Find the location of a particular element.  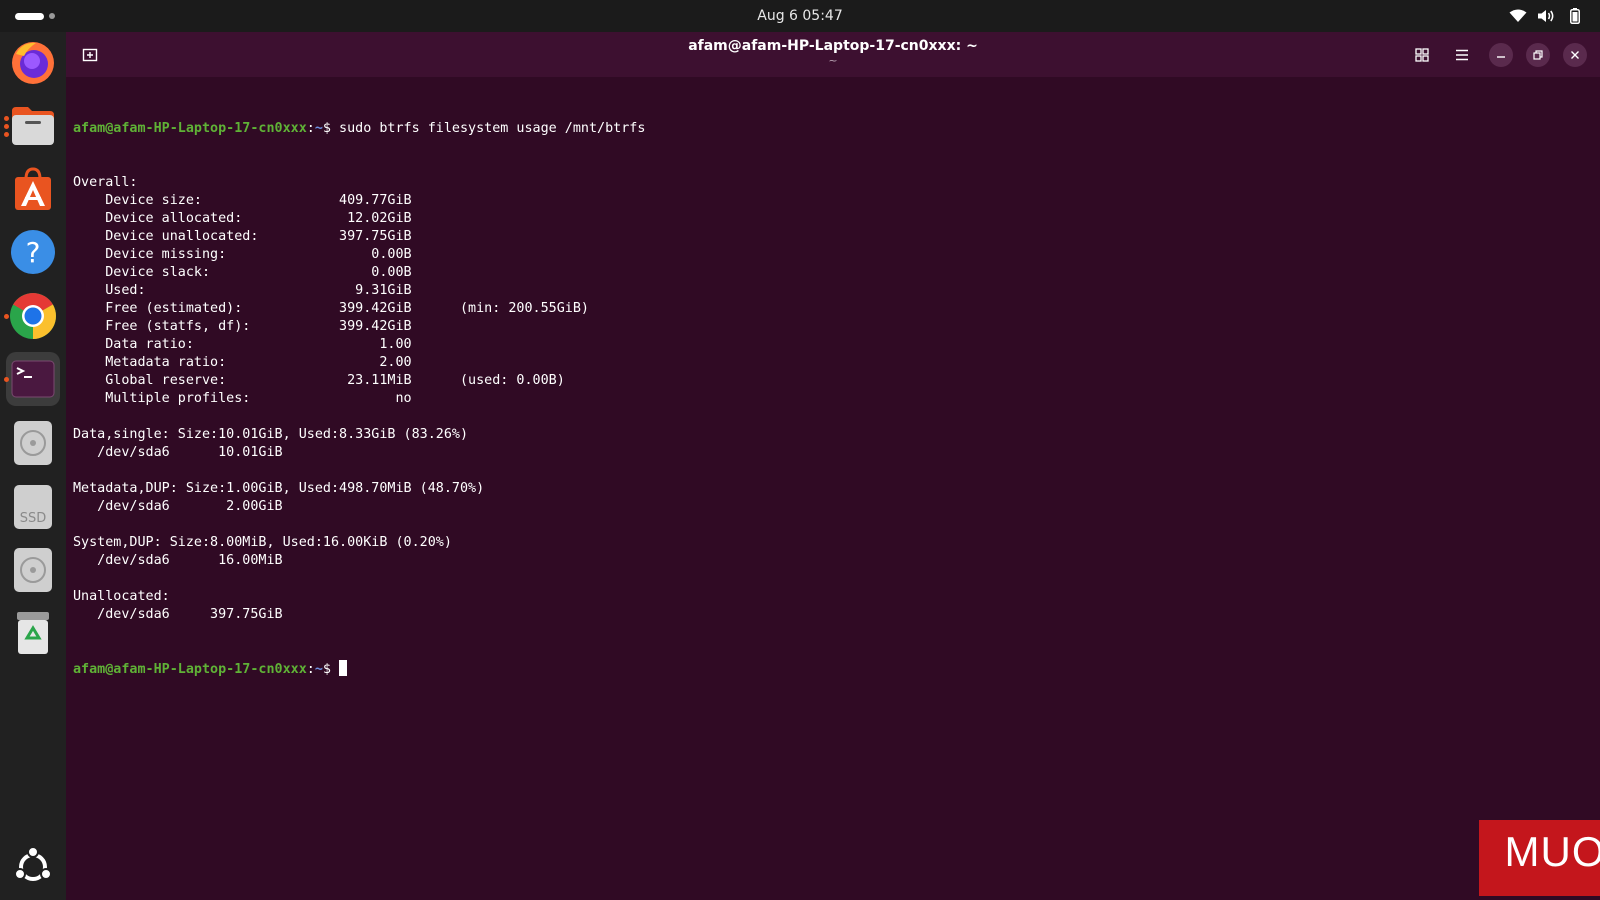

output-line: Overall: is located at coordinates (105, 182).